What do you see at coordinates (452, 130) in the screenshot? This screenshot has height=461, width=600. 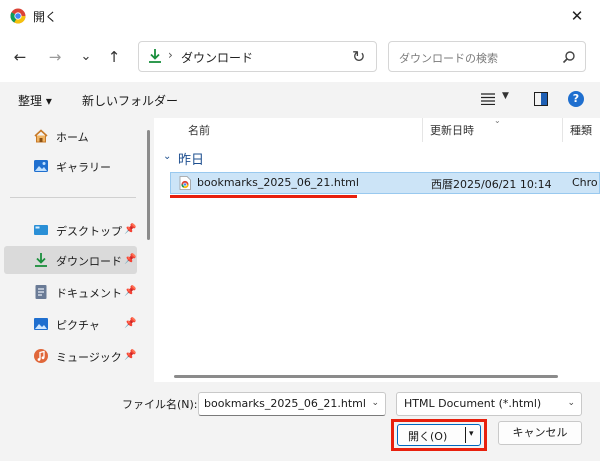 I see `column-header-modified: 更新日時` at bounding box center [452, 130].